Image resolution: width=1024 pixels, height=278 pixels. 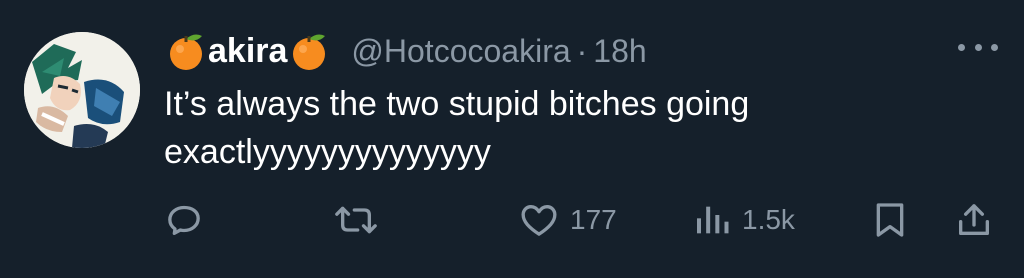 What do you see at coordinates (593, 219) in the screenshot?
I see `like-count: 177` at bounding box center [593, 219].